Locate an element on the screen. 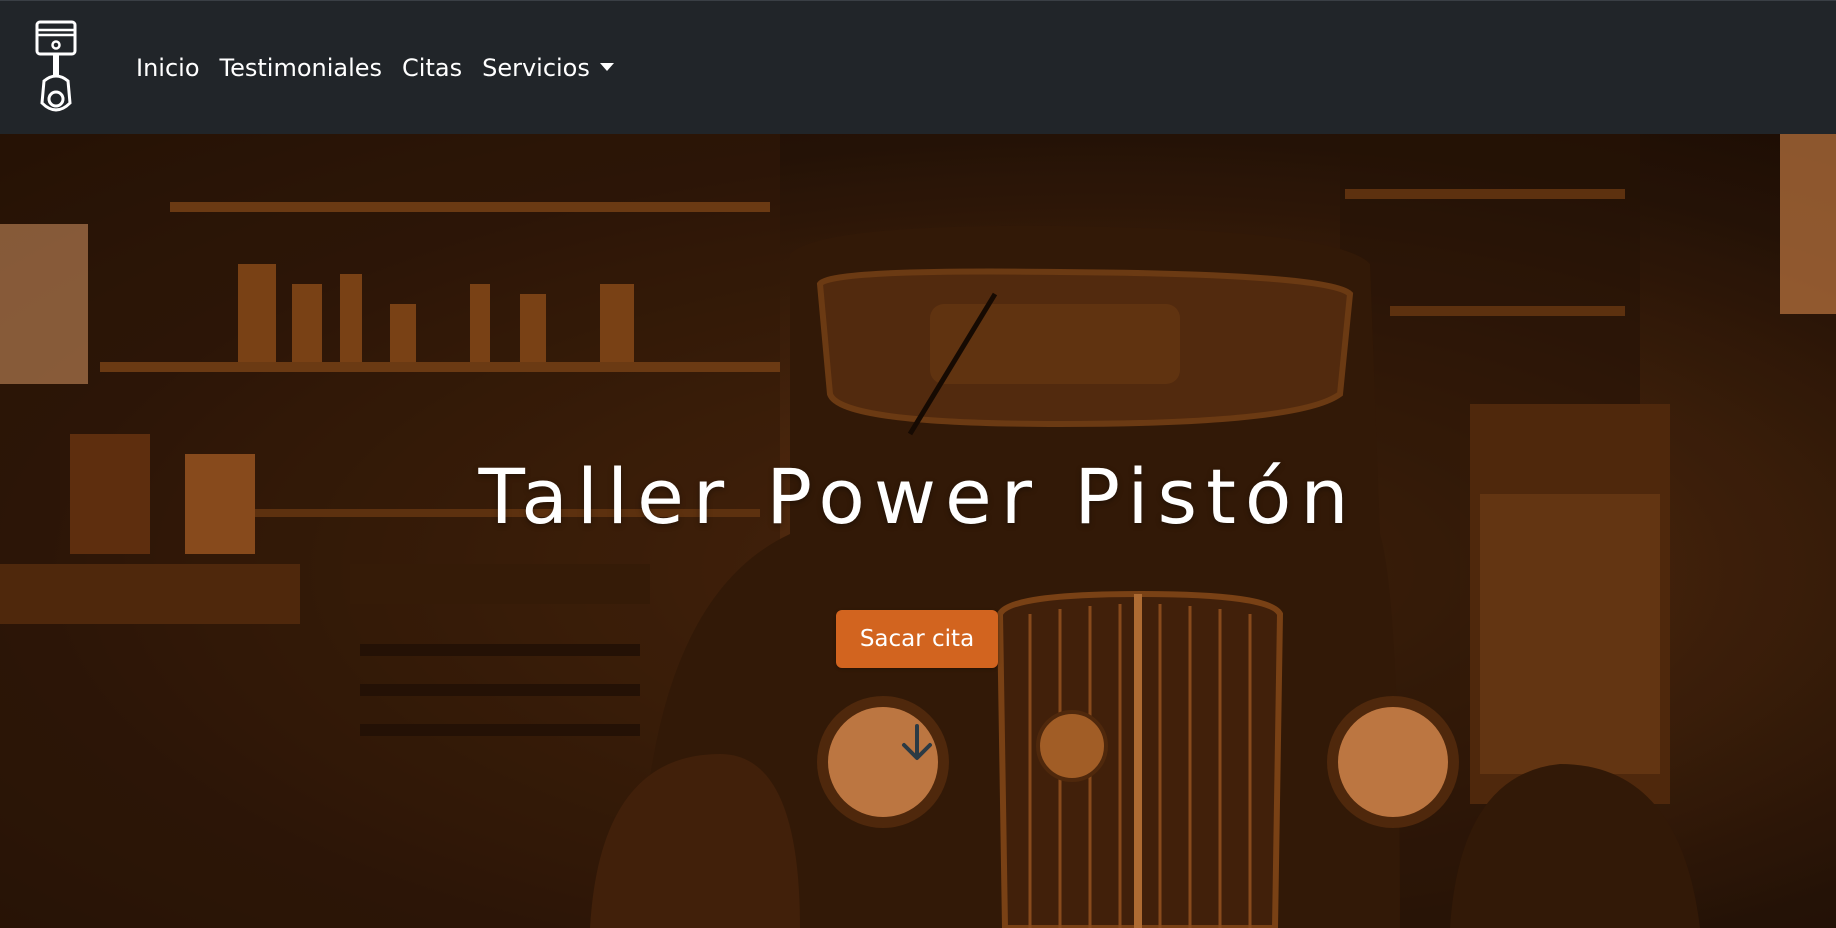 This screenshot has height=928, width=1836. nav-dropdown-servicios: Servicios is located at coordinates (548, 68).